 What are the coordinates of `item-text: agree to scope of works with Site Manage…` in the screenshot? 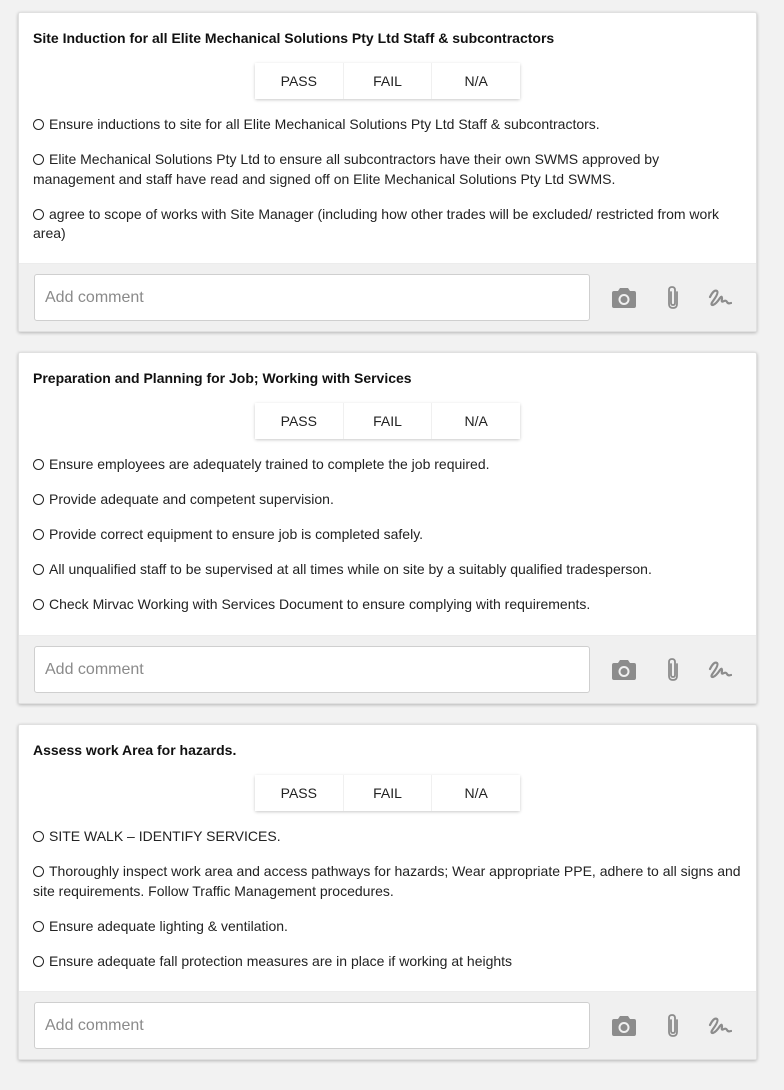 It's located at (376, 223).